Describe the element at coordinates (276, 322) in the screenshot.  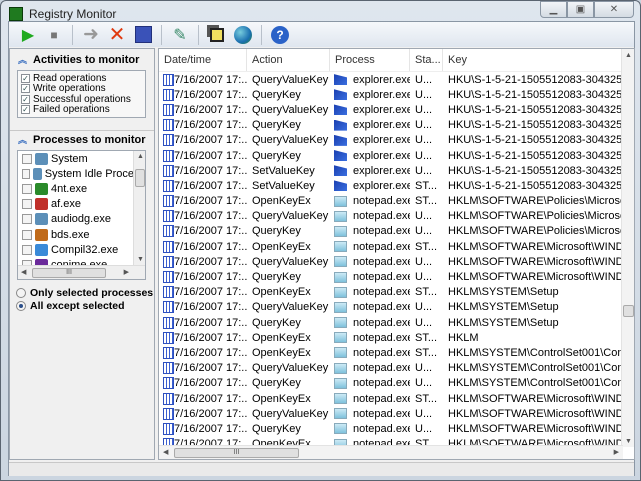
I see `cell-action: QueryKey` at that location.